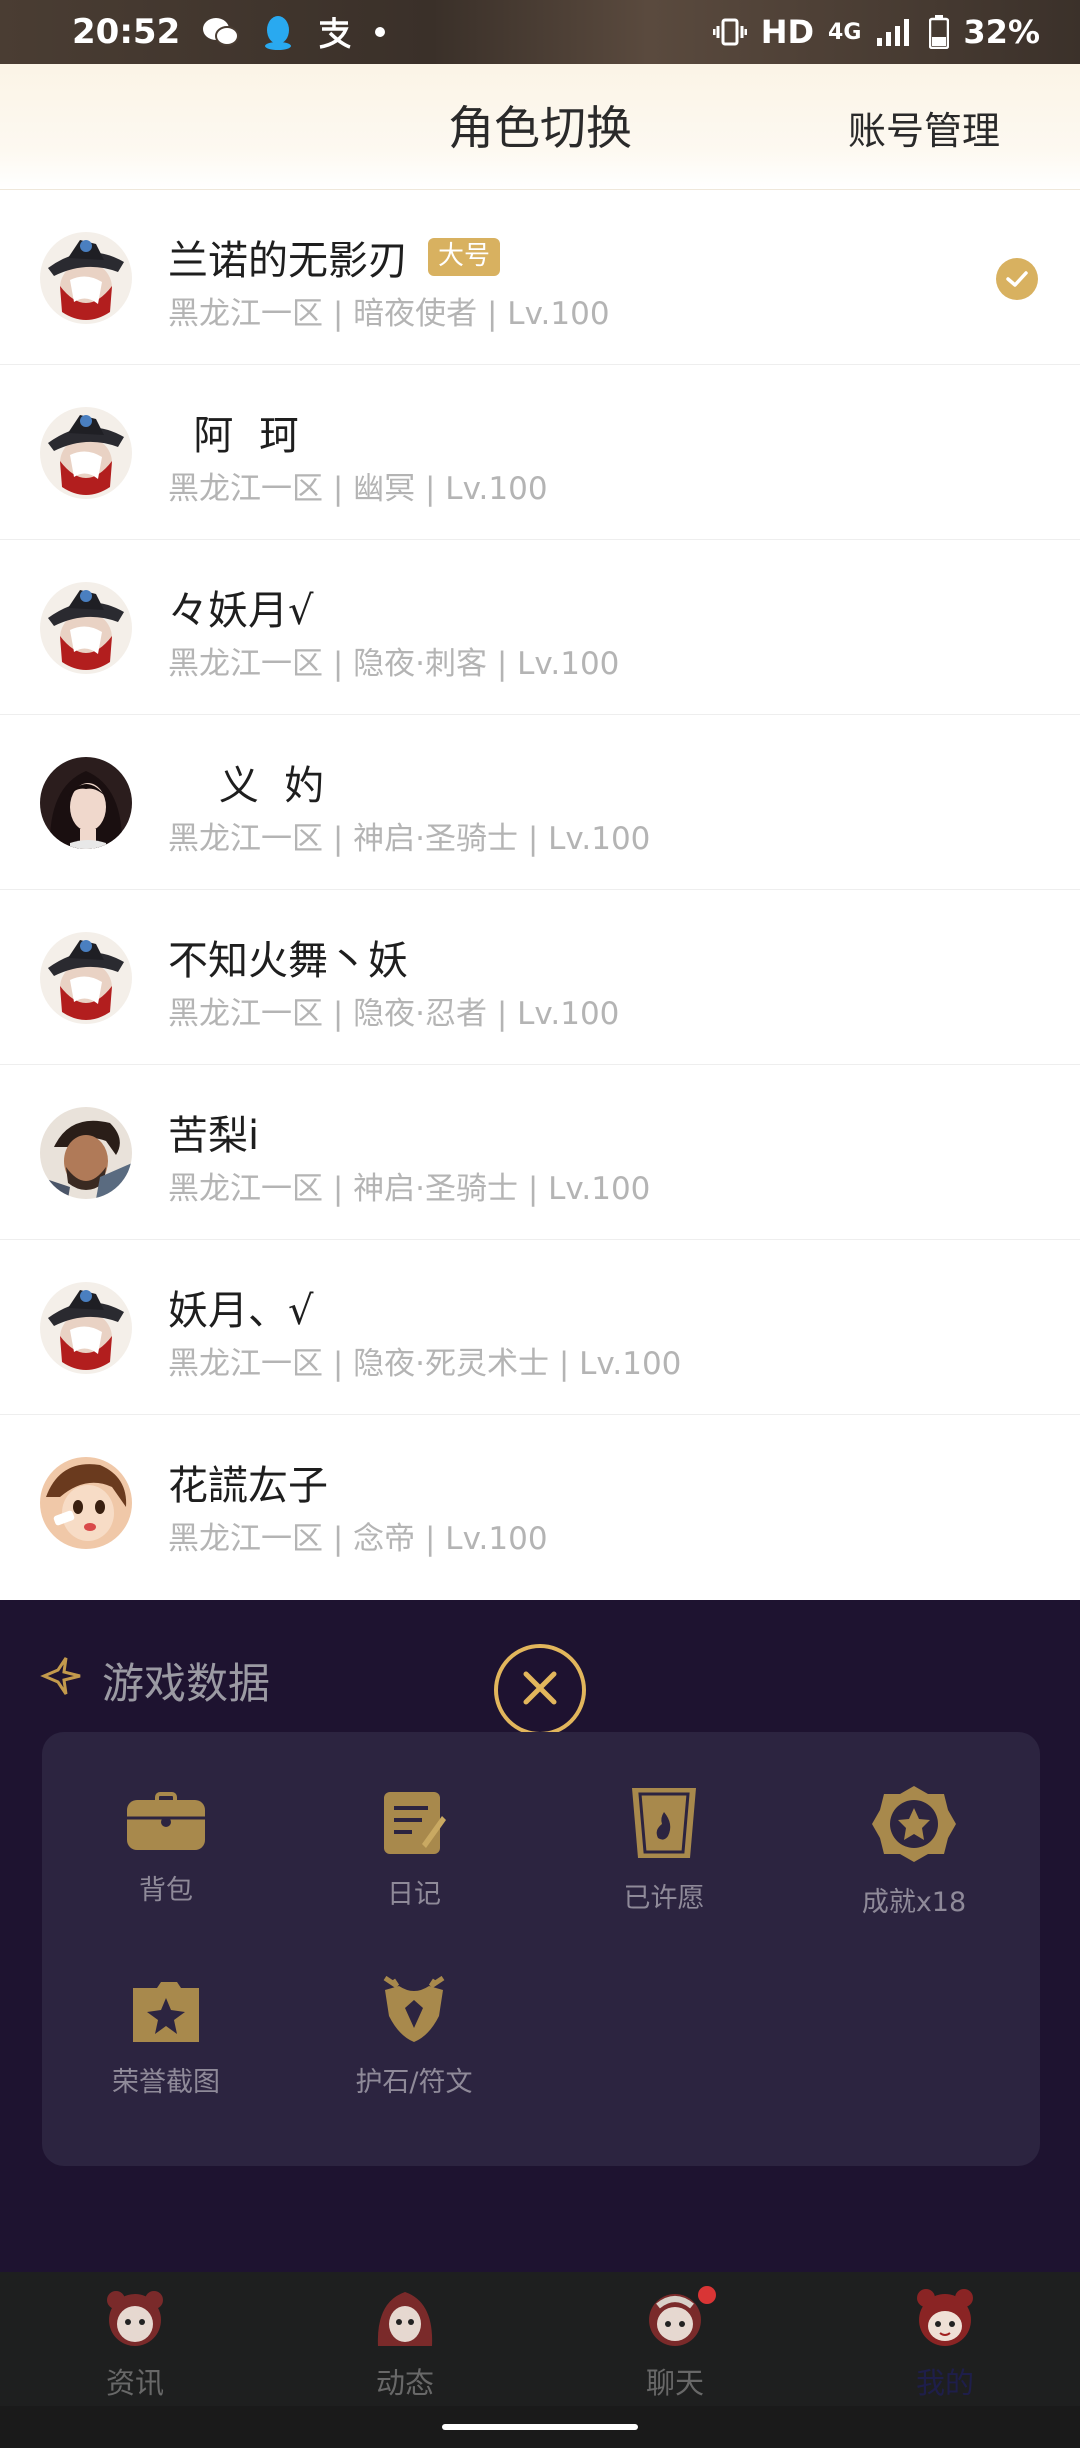  What do you see at coordinates (914, 1902) in the screenshot?
I see `achievement-label: 成就x18` at bounding box center [914, 1902].